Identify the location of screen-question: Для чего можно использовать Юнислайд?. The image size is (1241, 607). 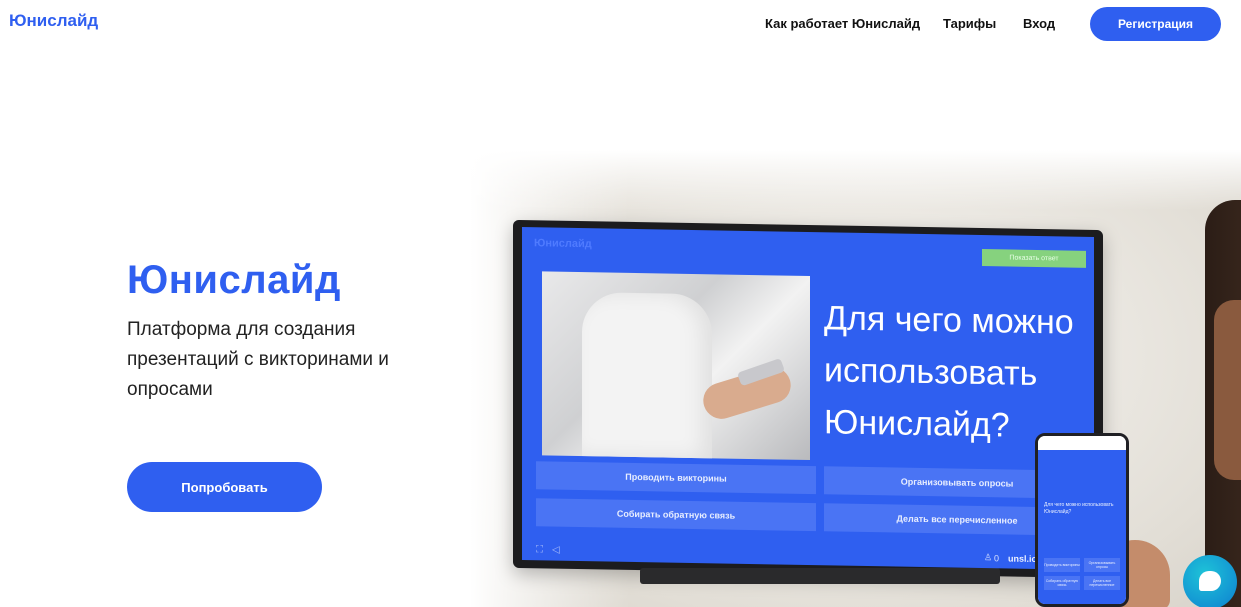
(949, 372).